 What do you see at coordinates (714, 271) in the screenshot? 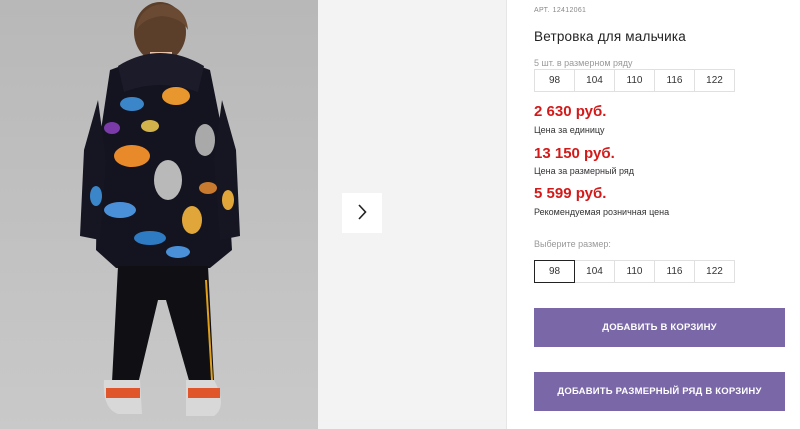
I see `size-option-122: 122` at bounding box center [714, 271].